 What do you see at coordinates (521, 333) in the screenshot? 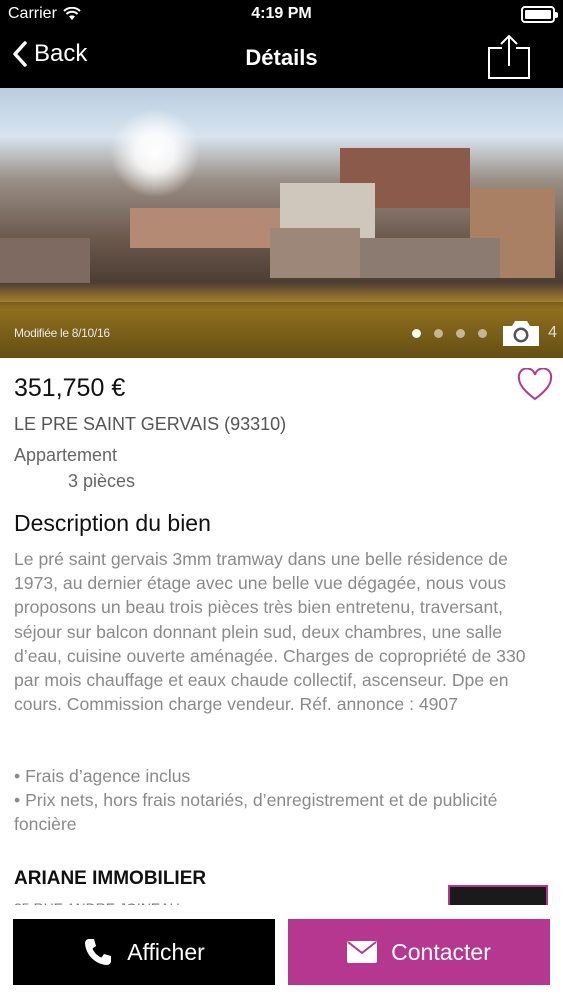
I see `camera-icon` at bounding box center [521, 333].